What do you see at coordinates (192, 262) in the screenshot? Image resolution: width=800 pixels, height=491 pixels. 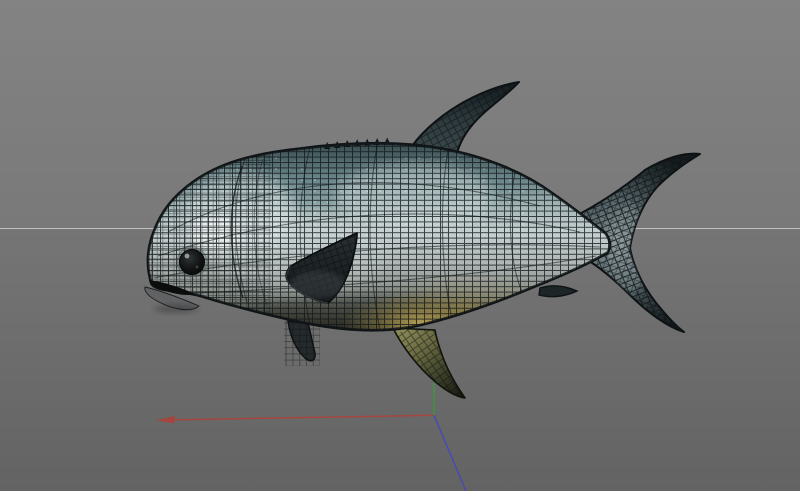 I see `eye` at bounding box center [192, 262].